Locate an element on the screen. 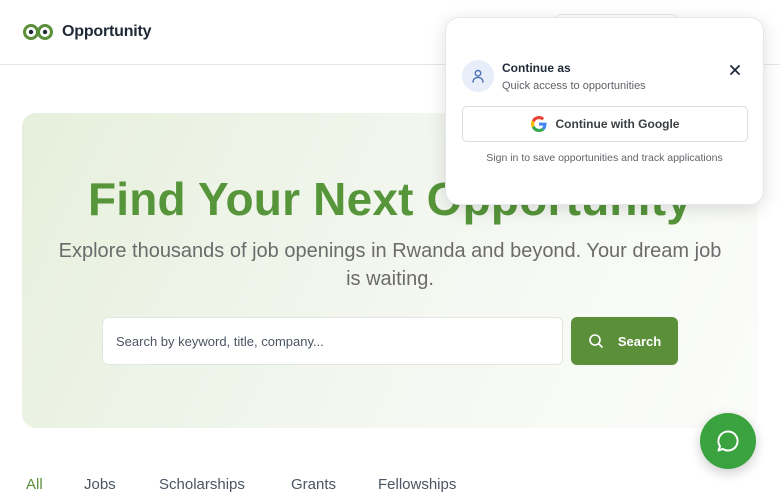  google-button-label: Continue with Google is located at coordinates (617, 124).